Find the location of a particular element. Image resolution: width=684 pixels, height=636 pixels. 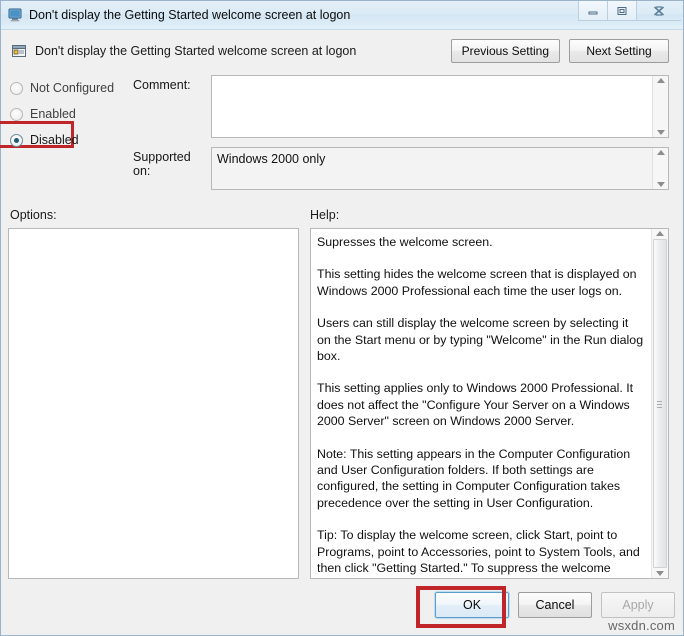

radio-glyph-checked is located at coordinates (16, 140).